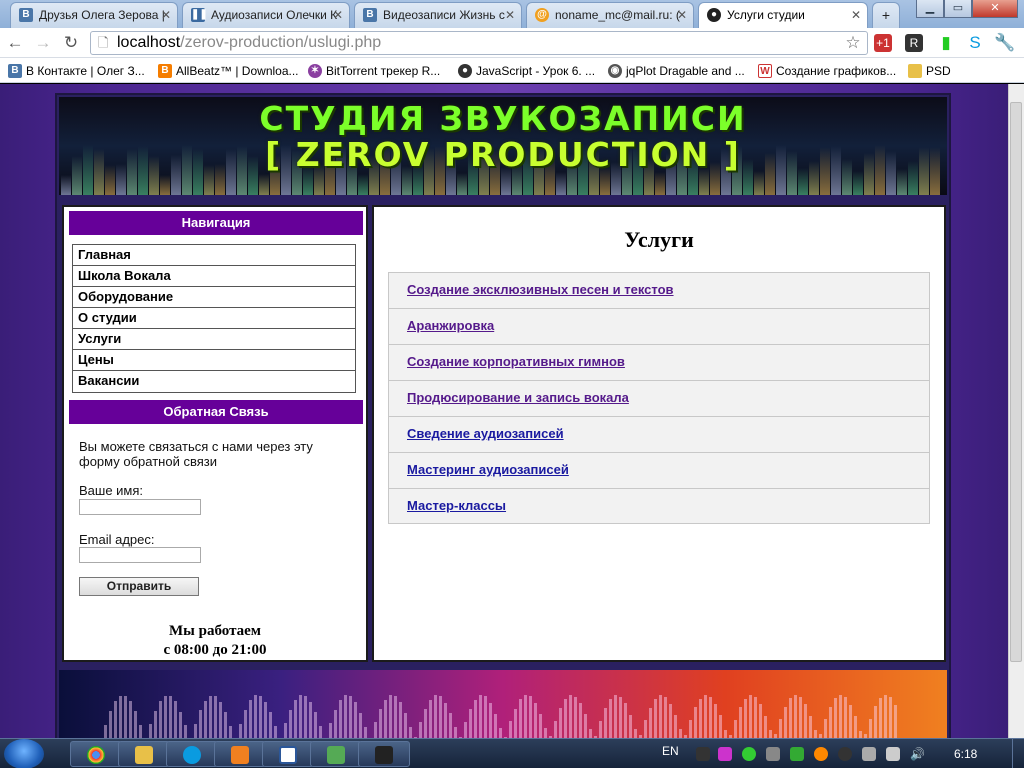 This screenshot has width=1024, height=768. What do you see at coordinates (288, 754) in the screenshot?
I see `taskbar-word` at bounding box center [288, 754].